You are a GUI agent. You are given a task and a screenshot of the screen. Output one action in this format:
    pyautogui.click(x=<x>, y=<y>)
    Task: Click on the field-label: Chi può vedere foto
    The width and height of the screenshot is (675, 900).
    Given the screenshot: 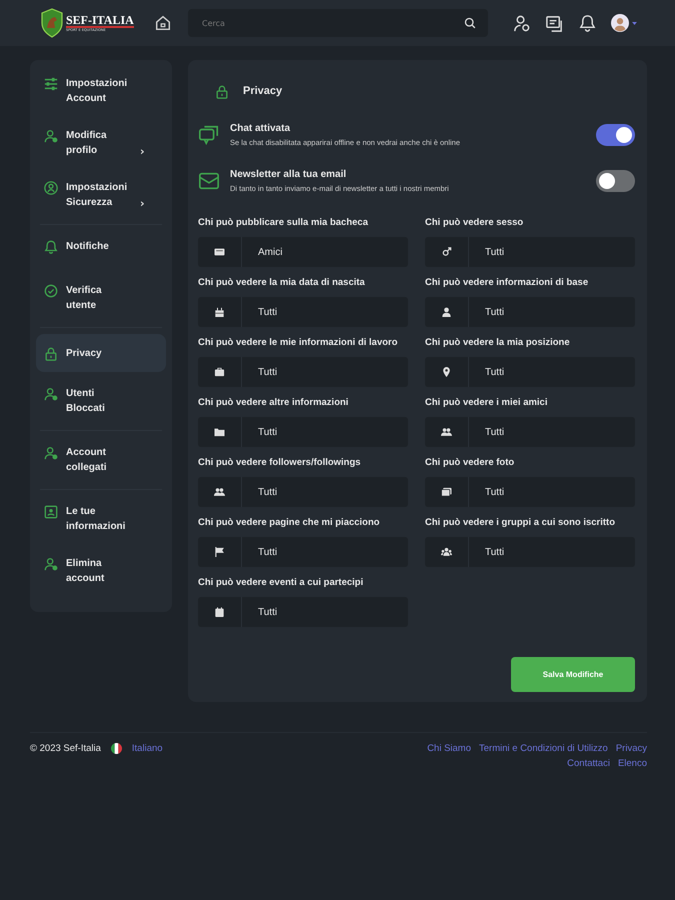 What is the action you would take?
    pyautogui.click(x=470, y=463)
    